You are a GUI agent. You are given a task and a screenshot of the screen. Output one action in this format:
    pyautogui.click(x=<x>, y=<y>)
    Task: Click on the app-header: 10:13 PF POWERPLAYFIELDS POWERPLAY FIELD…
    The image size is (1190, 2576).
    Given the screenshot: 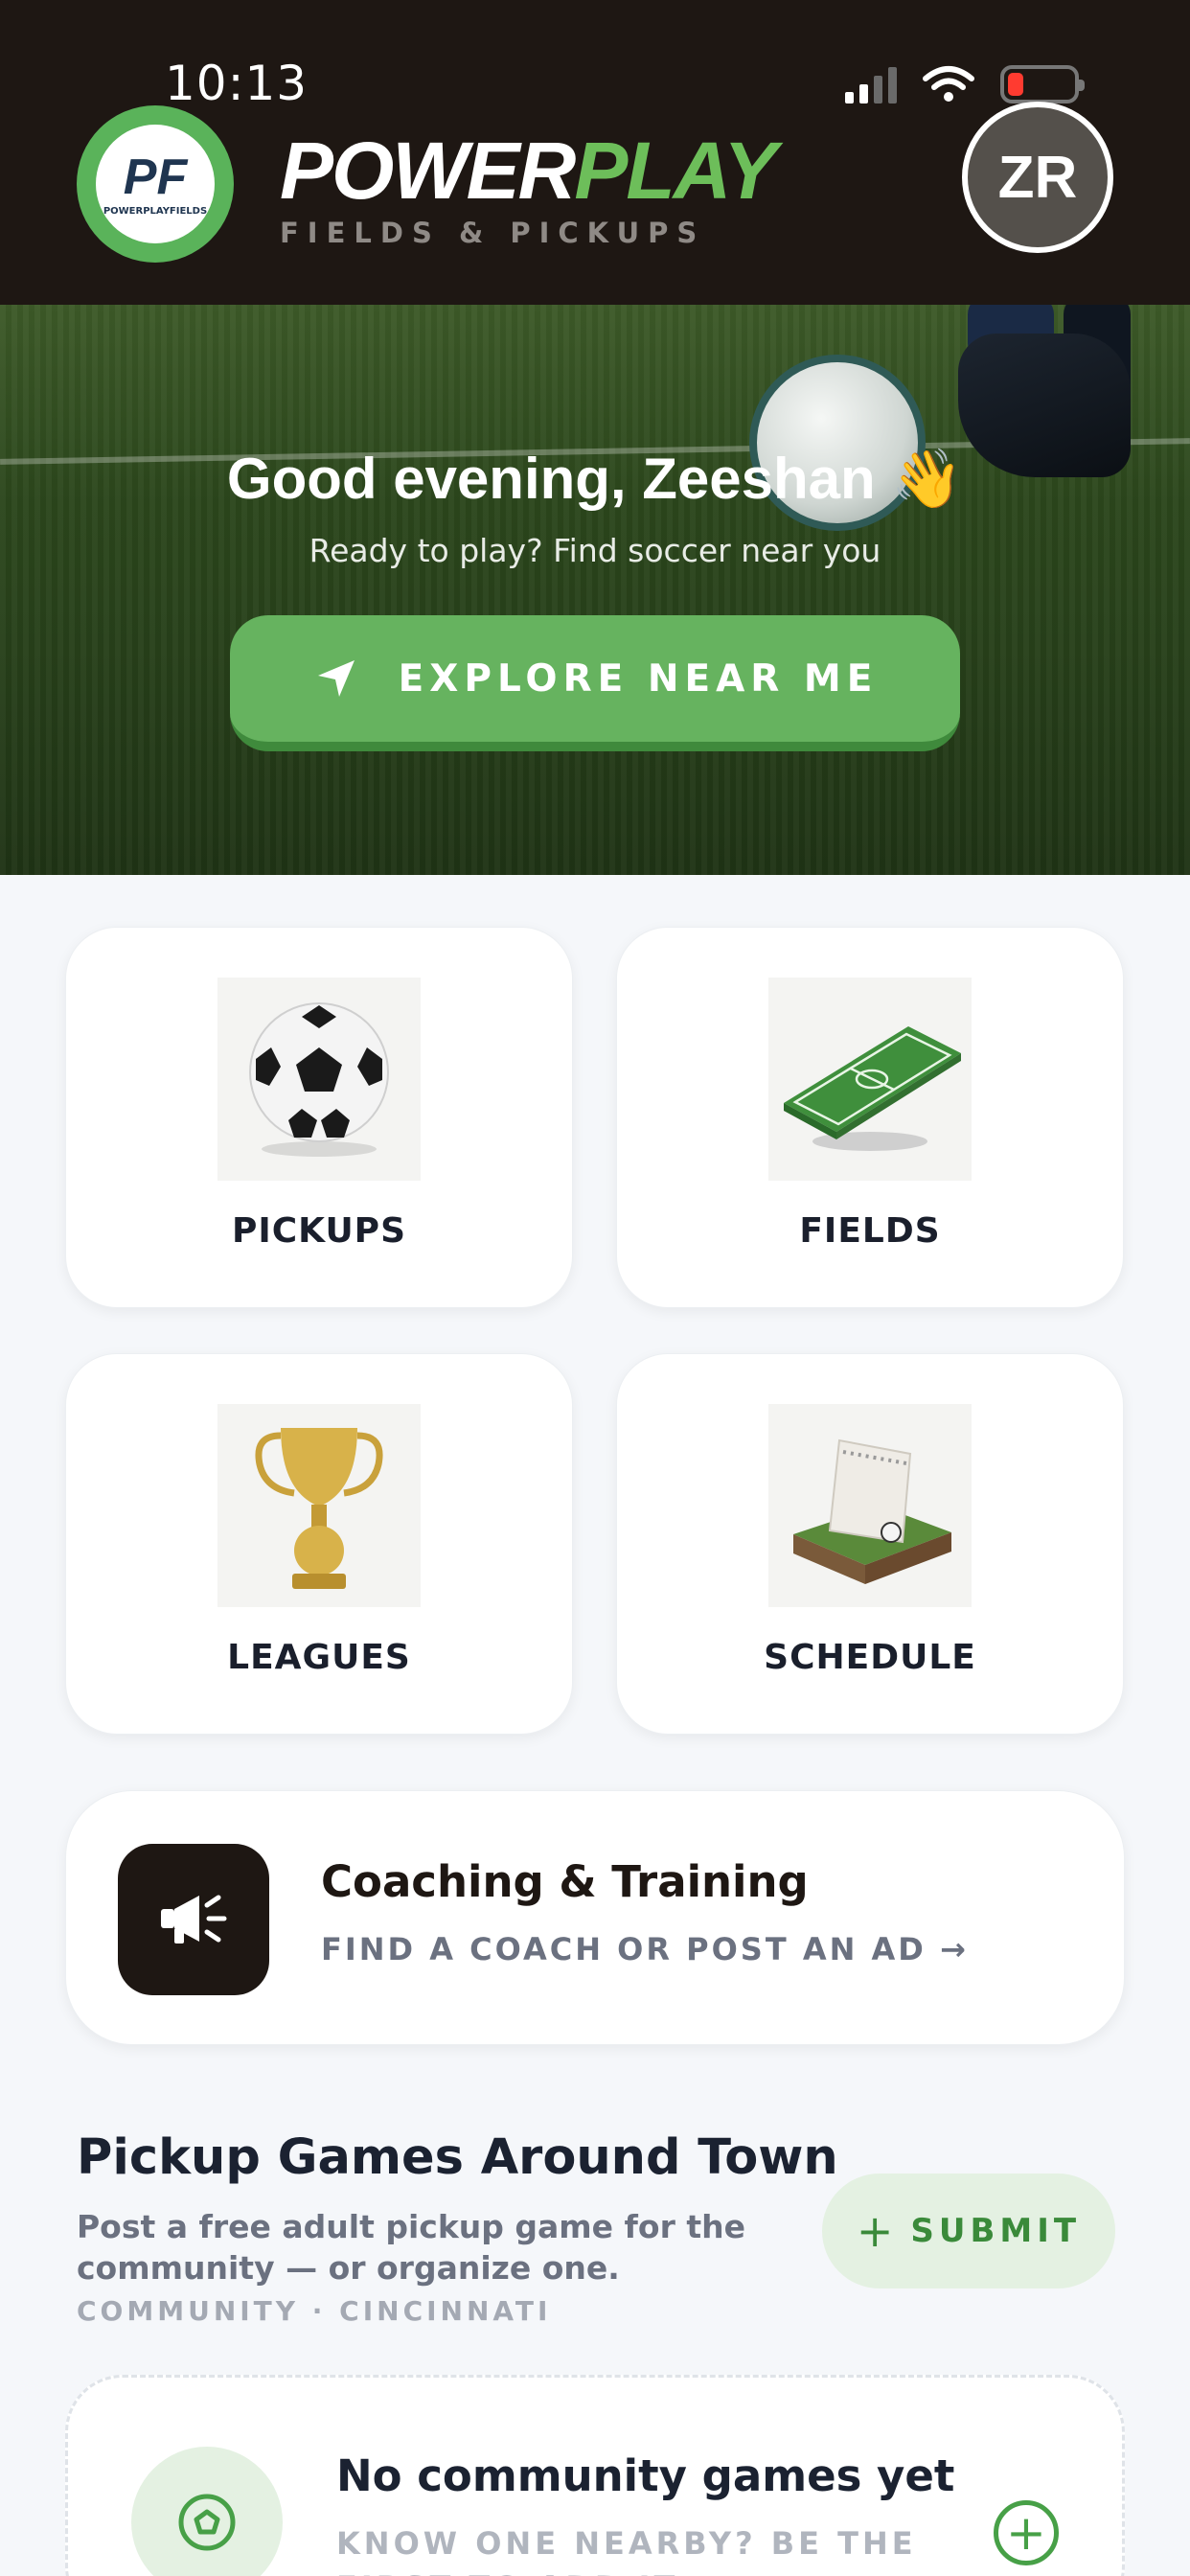 What is the action you would take?
    pyautogui.click(x=595, y=152)
    